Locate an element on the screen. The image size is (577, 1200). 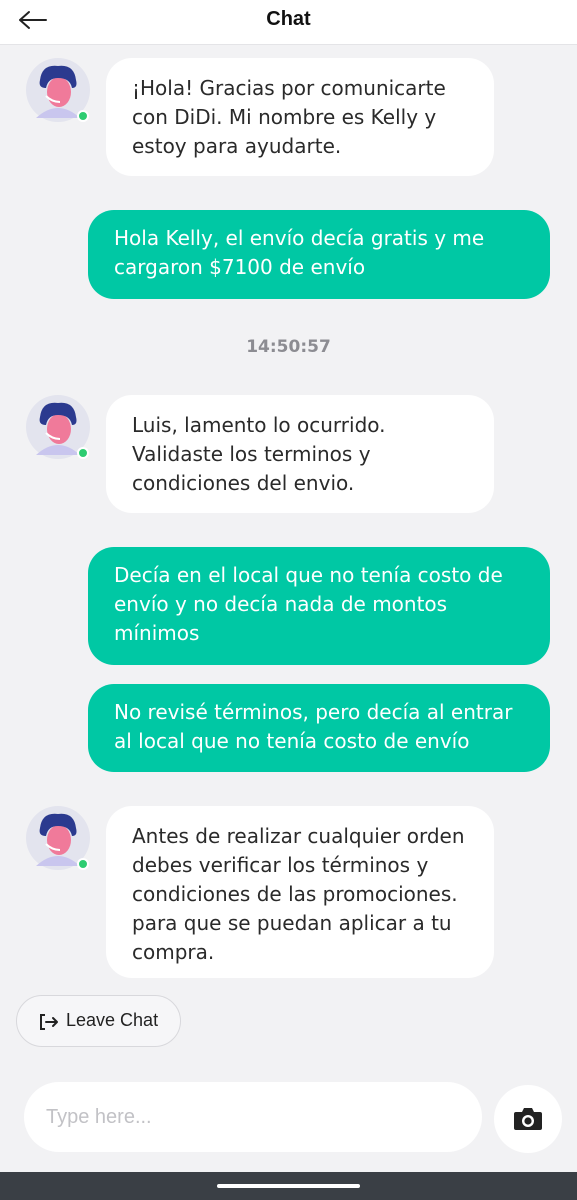
camera-icon is located at coordinates (528, 1119).